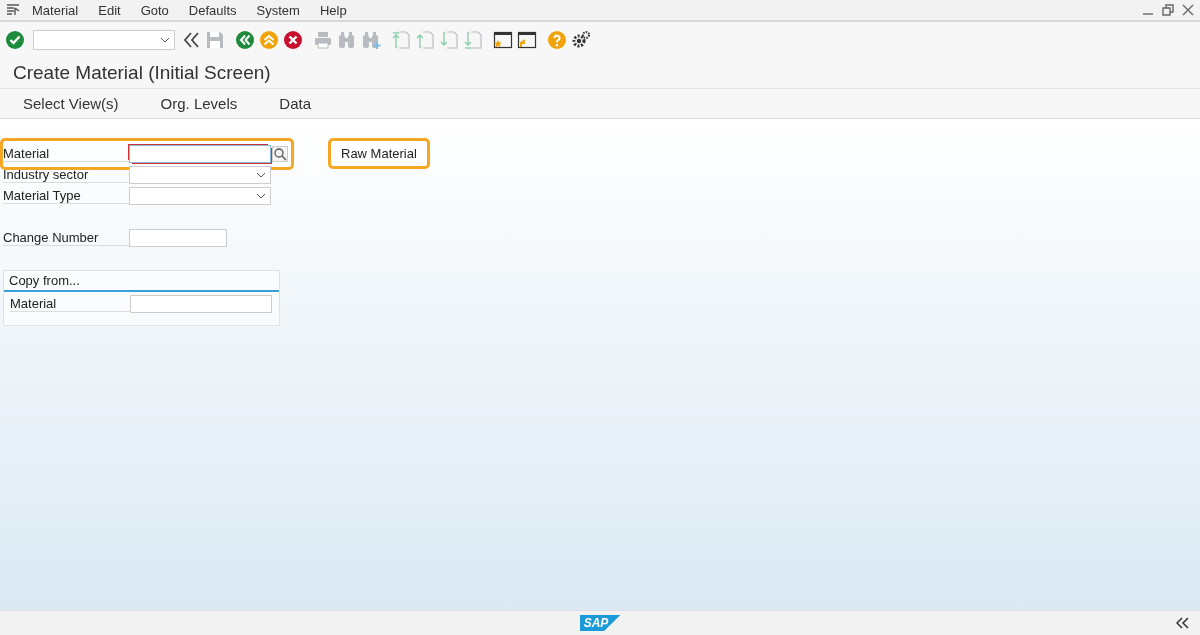 The height and width of the screenshot is (635, 1200). I want to click on back-icon, so click(245, 40).